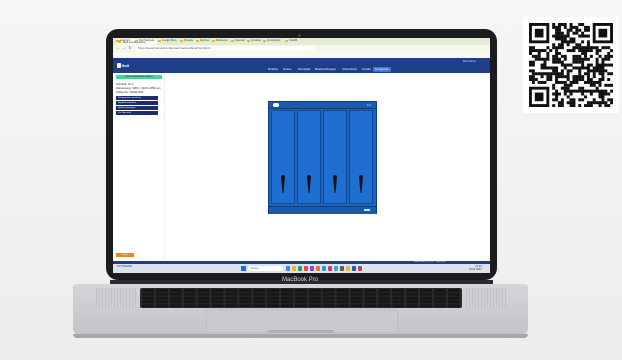 Image resolution: width=622 pixels, height=360 pixels. I want to click on bookmark-item: Google Drive, so click(167, 41).